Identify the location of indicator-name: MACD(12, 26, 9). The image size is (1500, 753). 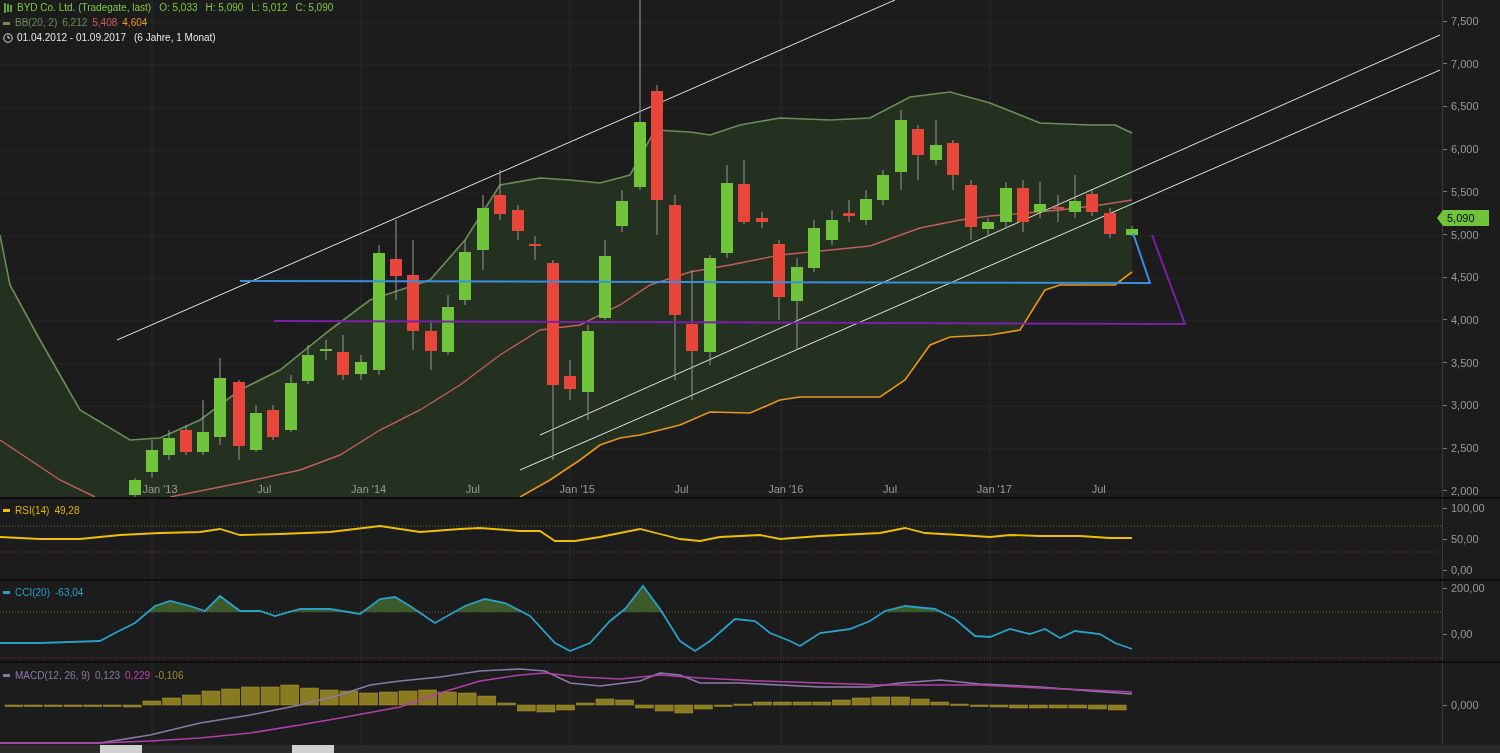
(53, 676).